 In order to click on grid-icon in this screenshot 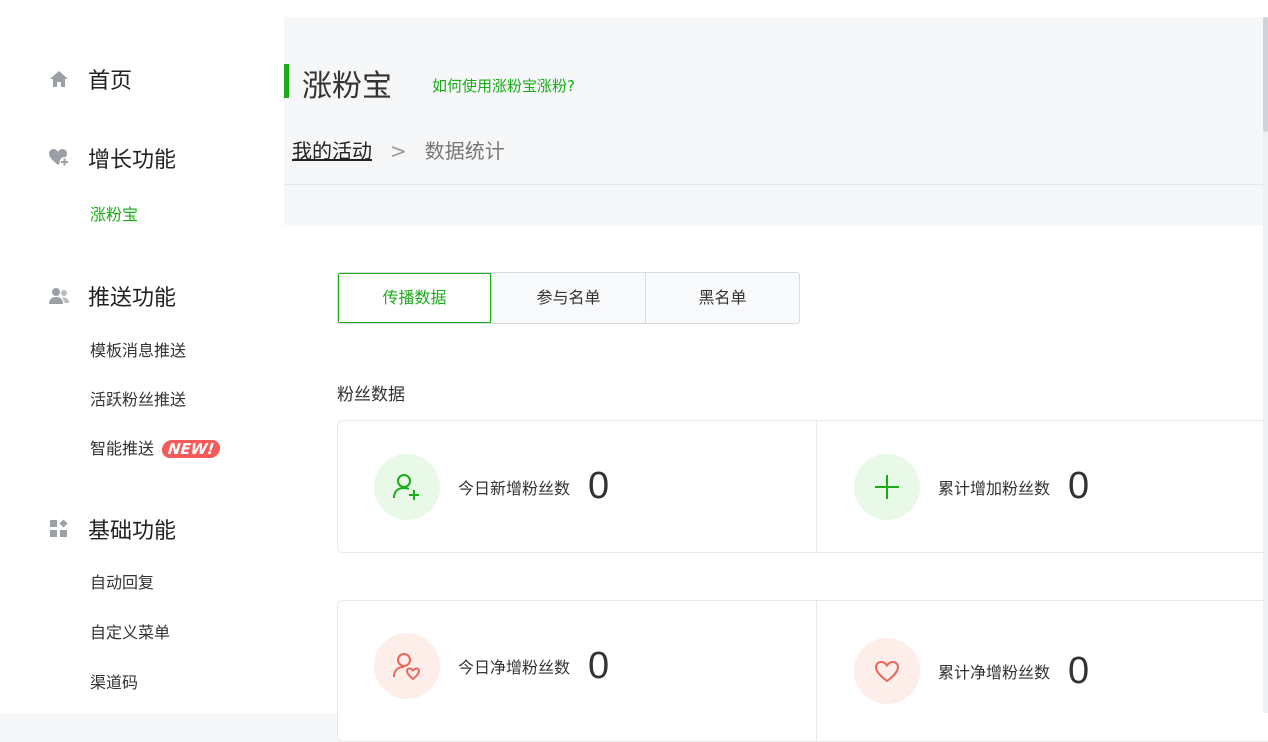, I will do `click(59, 529)`.